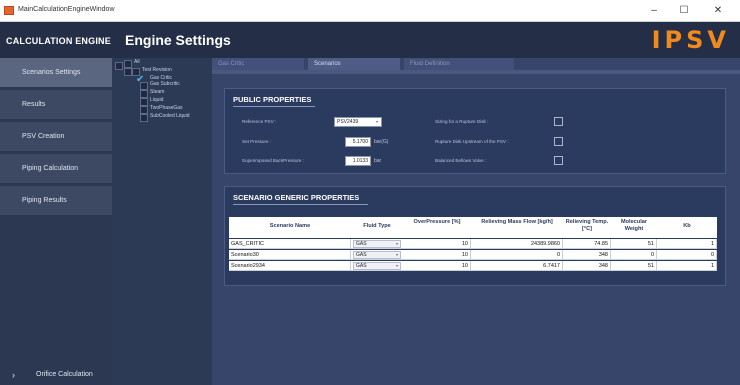  I want to click on set-pressure-field: 5.1700, so click(358, 142).